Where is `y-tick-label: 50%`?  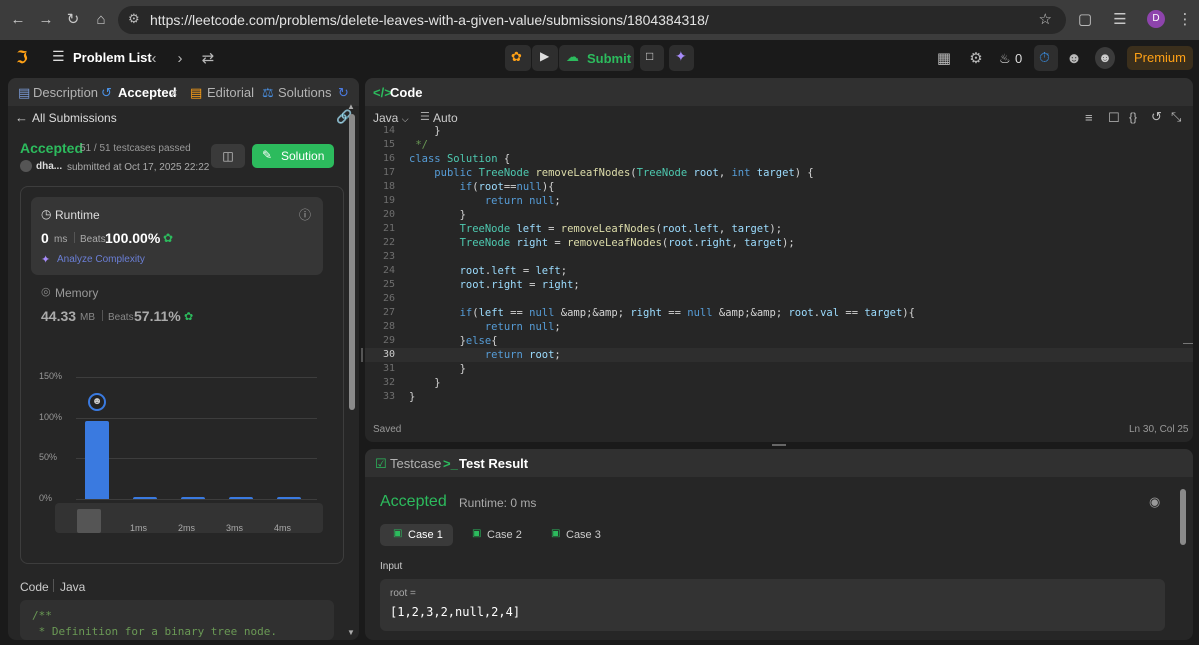 y-tick-label: 50% is located at coordinates (48, 457).